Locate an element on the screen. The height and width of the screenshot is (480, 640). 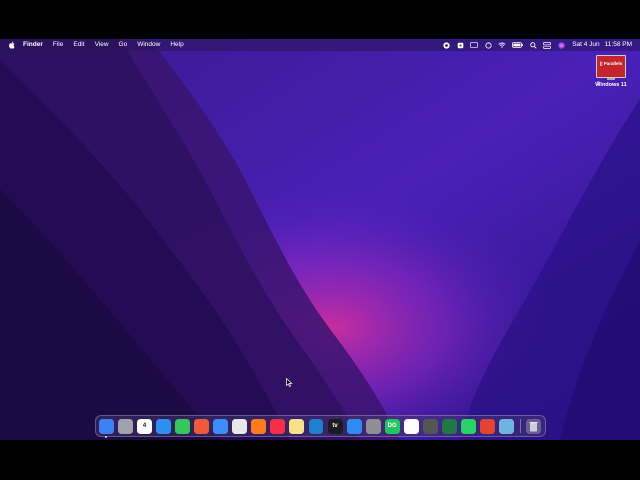
dock: 4 tv DG is located at coordinates (320, 426).